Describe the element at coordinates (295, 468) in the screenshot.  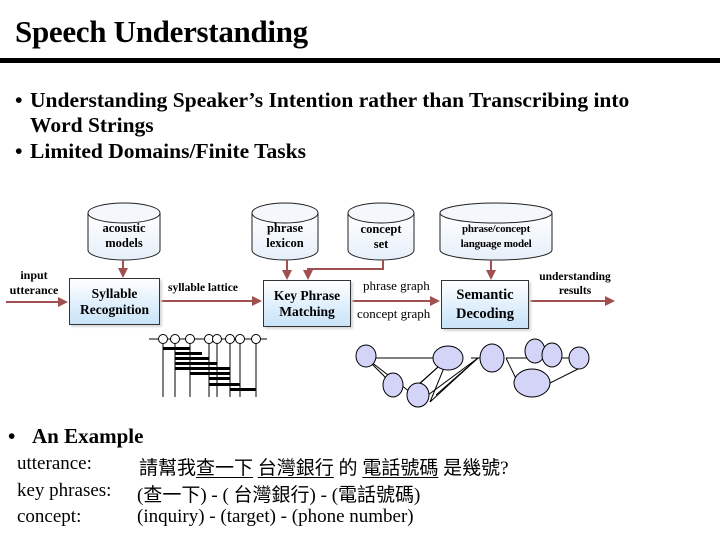
I see `utterance-segment-key: 台灣銀行` at that location.